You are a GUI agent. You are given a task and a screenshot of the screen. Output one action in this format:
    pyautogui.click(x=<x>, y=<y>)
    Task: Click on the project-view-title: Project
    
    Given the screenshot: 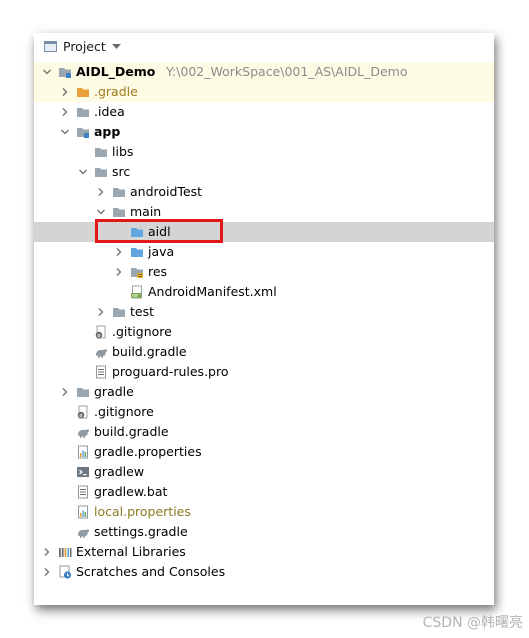 What is the action you would take?
    pyautogui.click(x=84, y=46)
    